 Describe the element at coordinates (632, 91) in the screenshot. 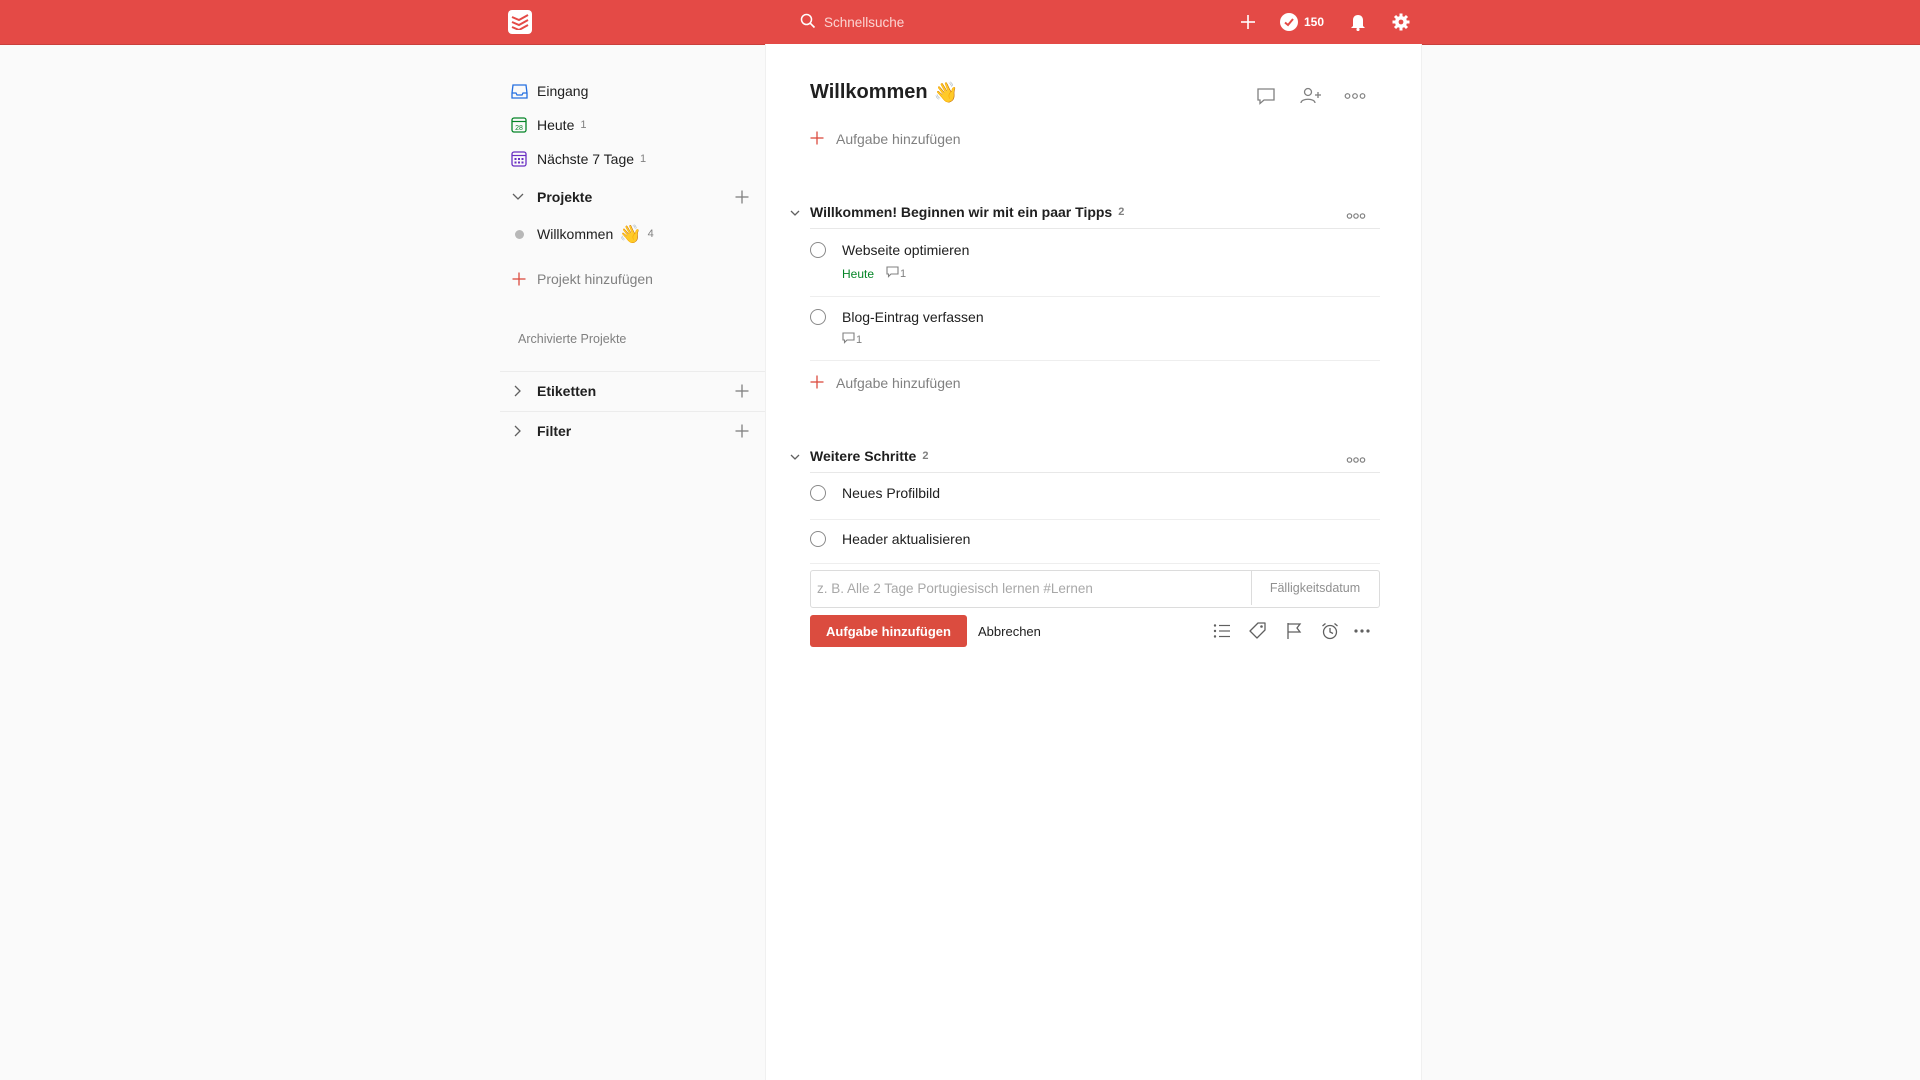

I see `sidebar-item-inbox: Eingang` at that location.